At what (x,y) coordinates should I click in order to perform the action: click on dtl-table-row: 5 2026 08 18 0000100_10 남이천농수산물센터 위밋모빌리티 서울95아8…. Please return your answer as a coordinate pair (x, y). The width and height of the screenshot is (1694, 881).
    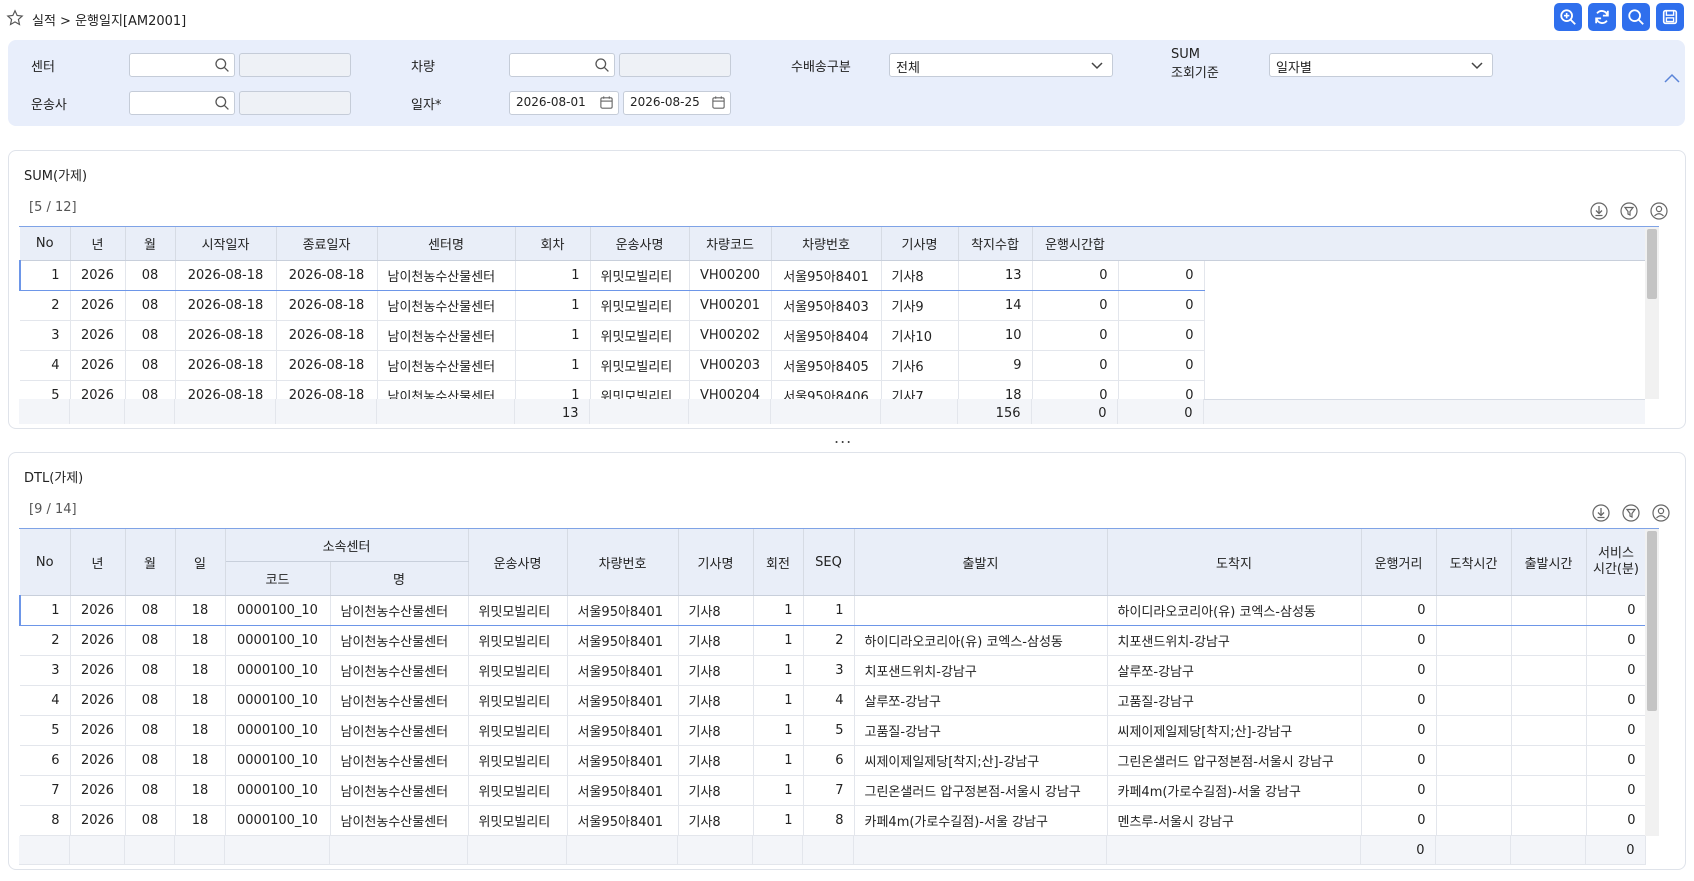
    Looking at the image, I should click on (833, 730).